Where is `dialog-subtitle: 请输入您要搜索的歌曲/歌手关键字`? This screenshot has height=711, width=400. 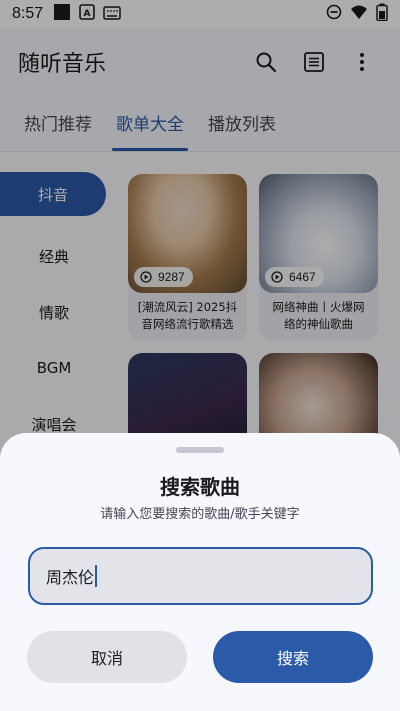
dialog-subtitle: 请输入您要搜索的歌曲/歌手关键字 is located at coordinates (200, 514).